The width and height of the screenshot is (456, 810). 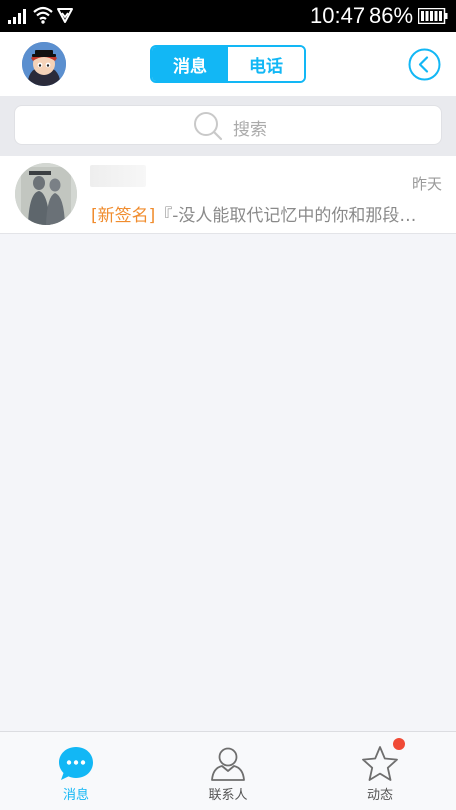 What do you see at coordinates (250, 130) in the screenshot?
I see `search-placeholder: 搜索` at bounding box center [250, 130].